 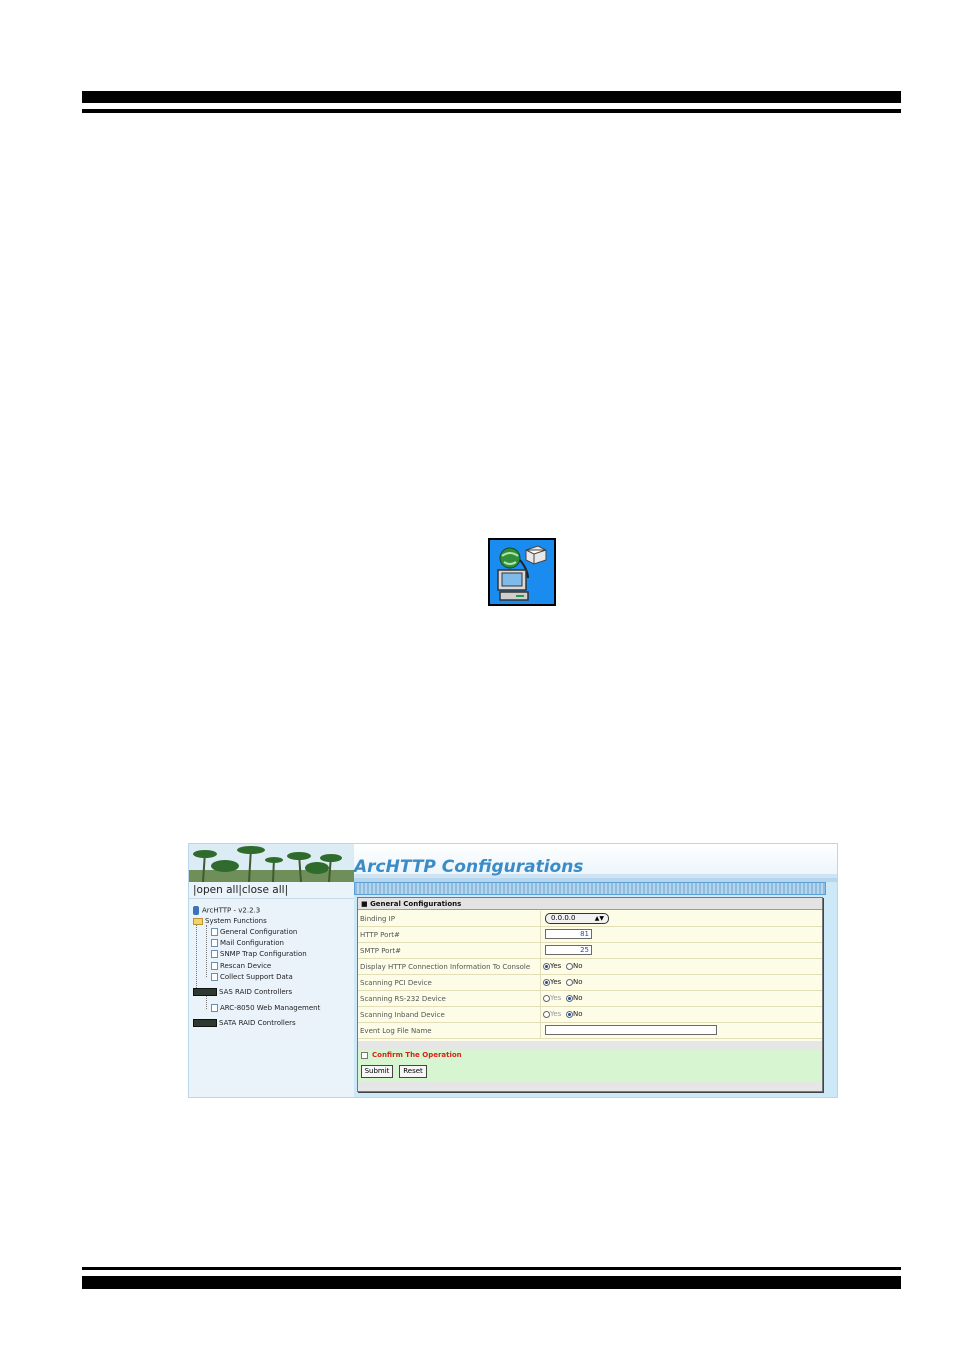 What do you see at coordinates (568, 950) in the screenshot?
I see `smtp-port-input: 25` at bounding box center [568, 950].